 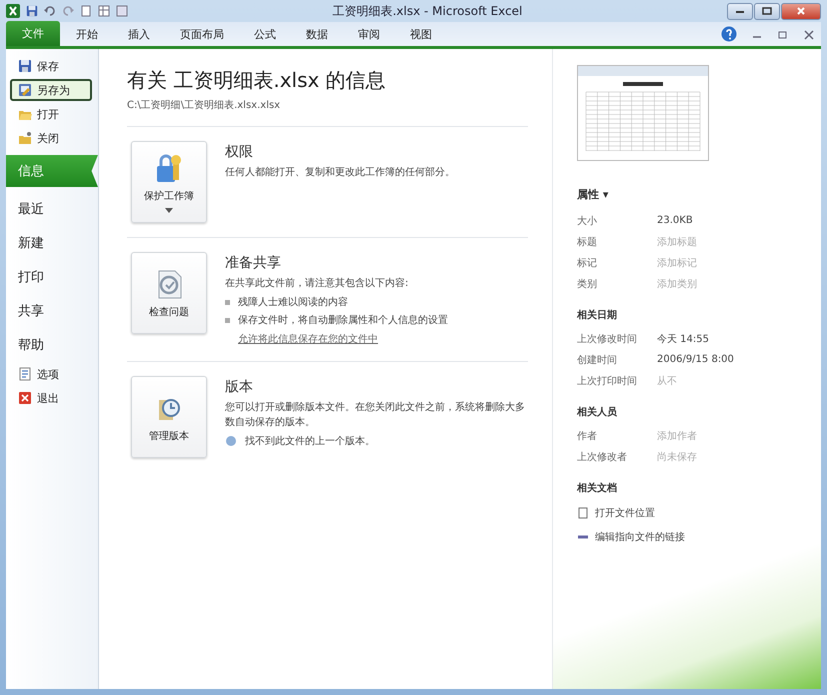 I want to click on bullet-text: 保存文件时，将自动删除属性和个人信息的设置, so click(x=343, y=320).